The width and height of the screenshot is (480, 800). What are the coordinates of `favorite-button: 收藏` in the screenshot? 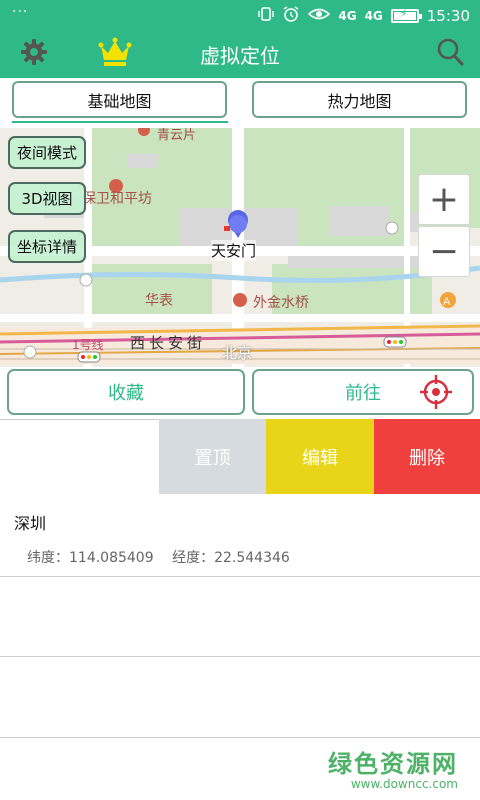 It's located at (126, 392).